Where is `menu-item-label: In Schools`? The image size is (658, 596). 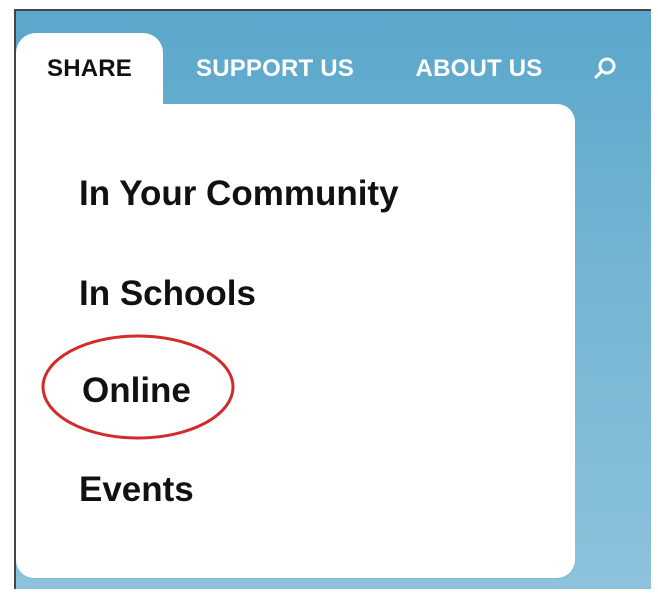
menu-item-label: In Schools is located at coordinates (167, 293).